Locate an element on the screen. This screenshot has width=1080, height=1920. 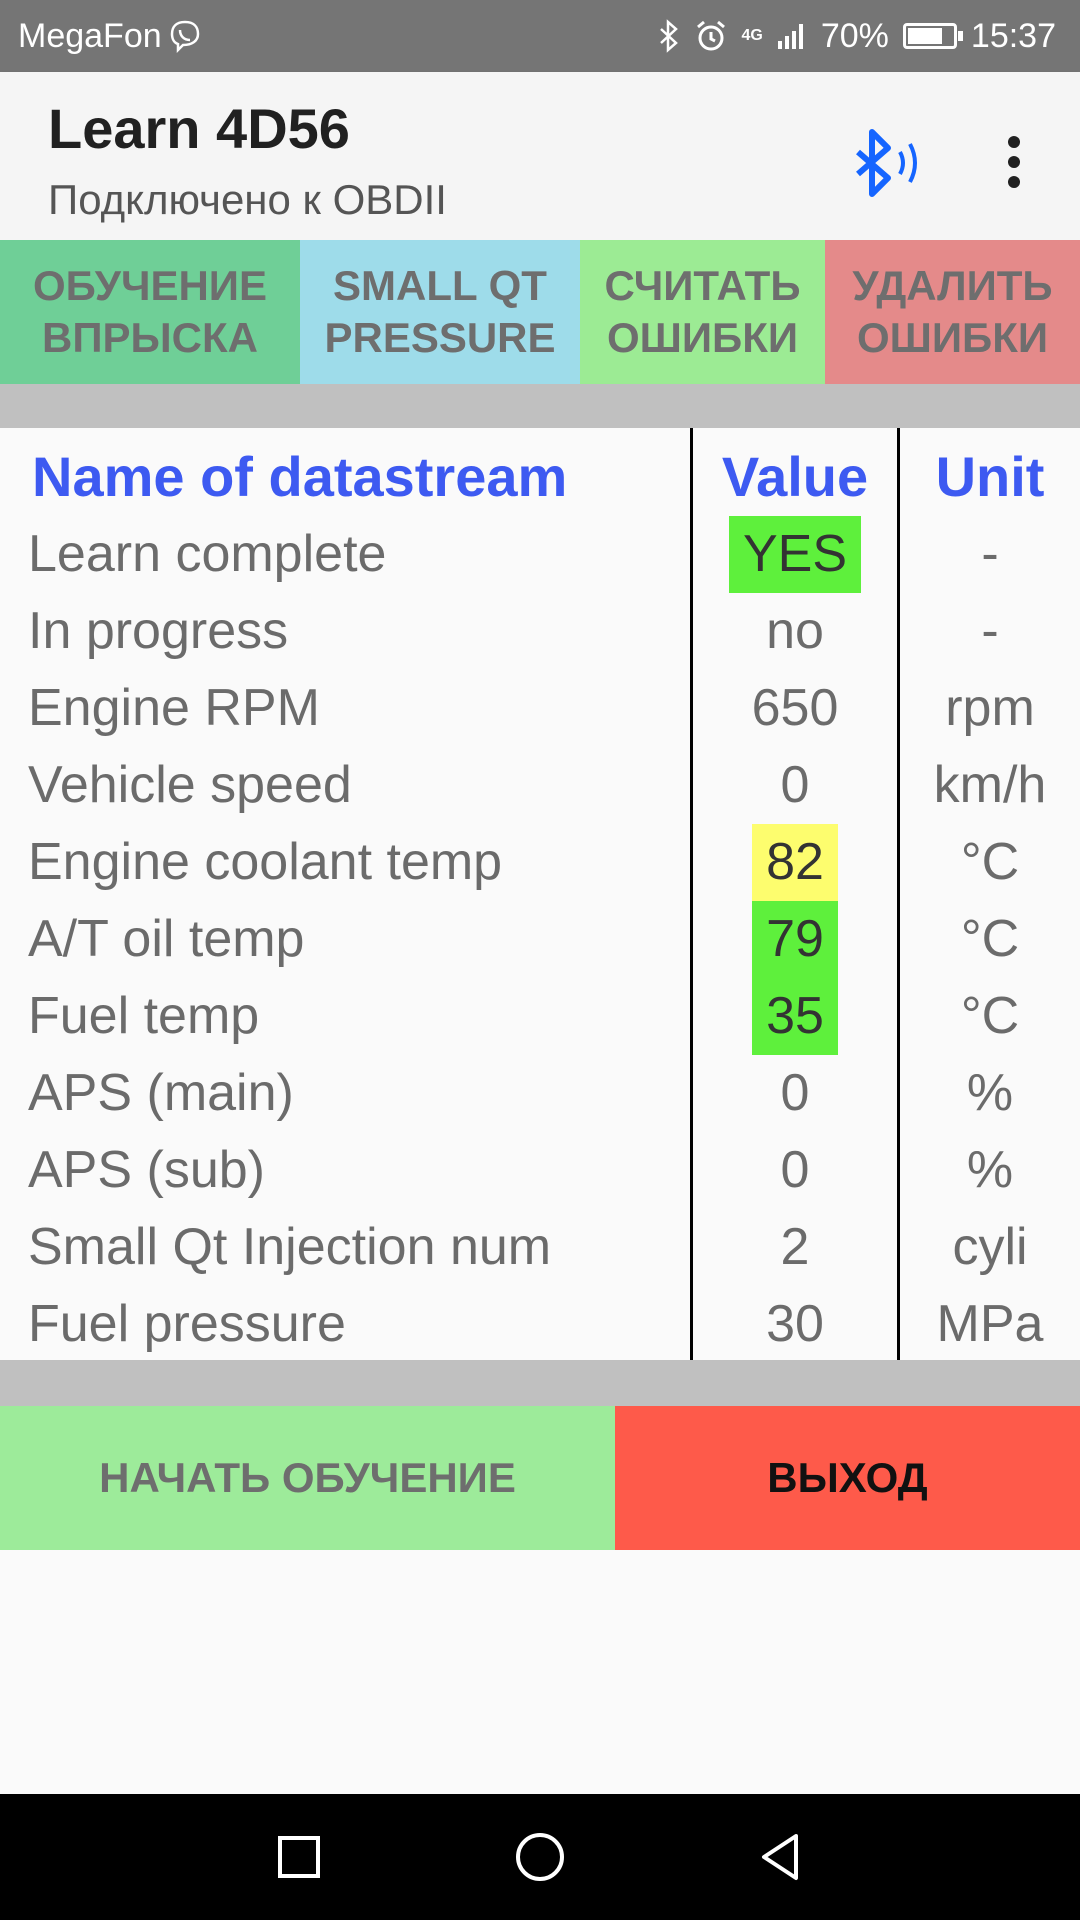
row-value-cell: 2 is located at coordinates (795, 1247).